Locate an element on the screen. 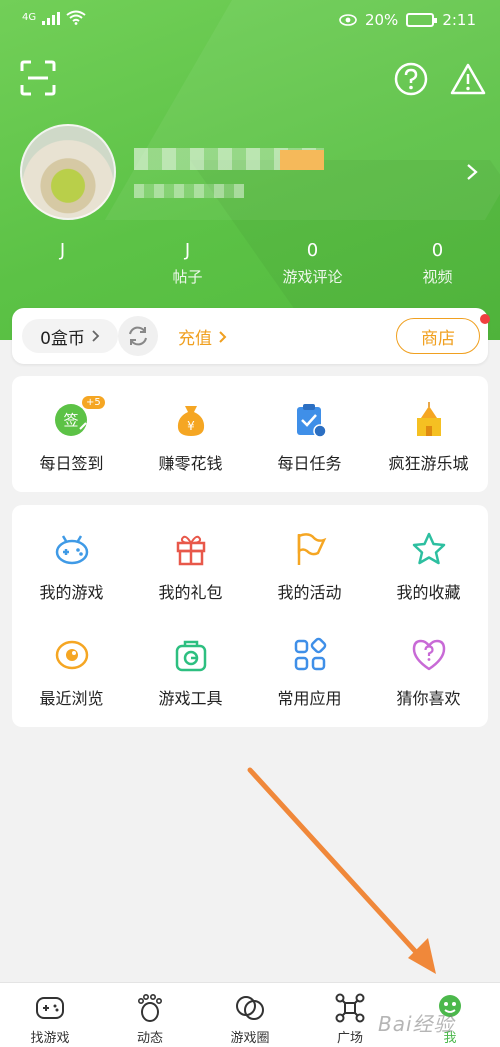 The image size is (500, 1047). circles-icon is located at coordinates (250, 1008).